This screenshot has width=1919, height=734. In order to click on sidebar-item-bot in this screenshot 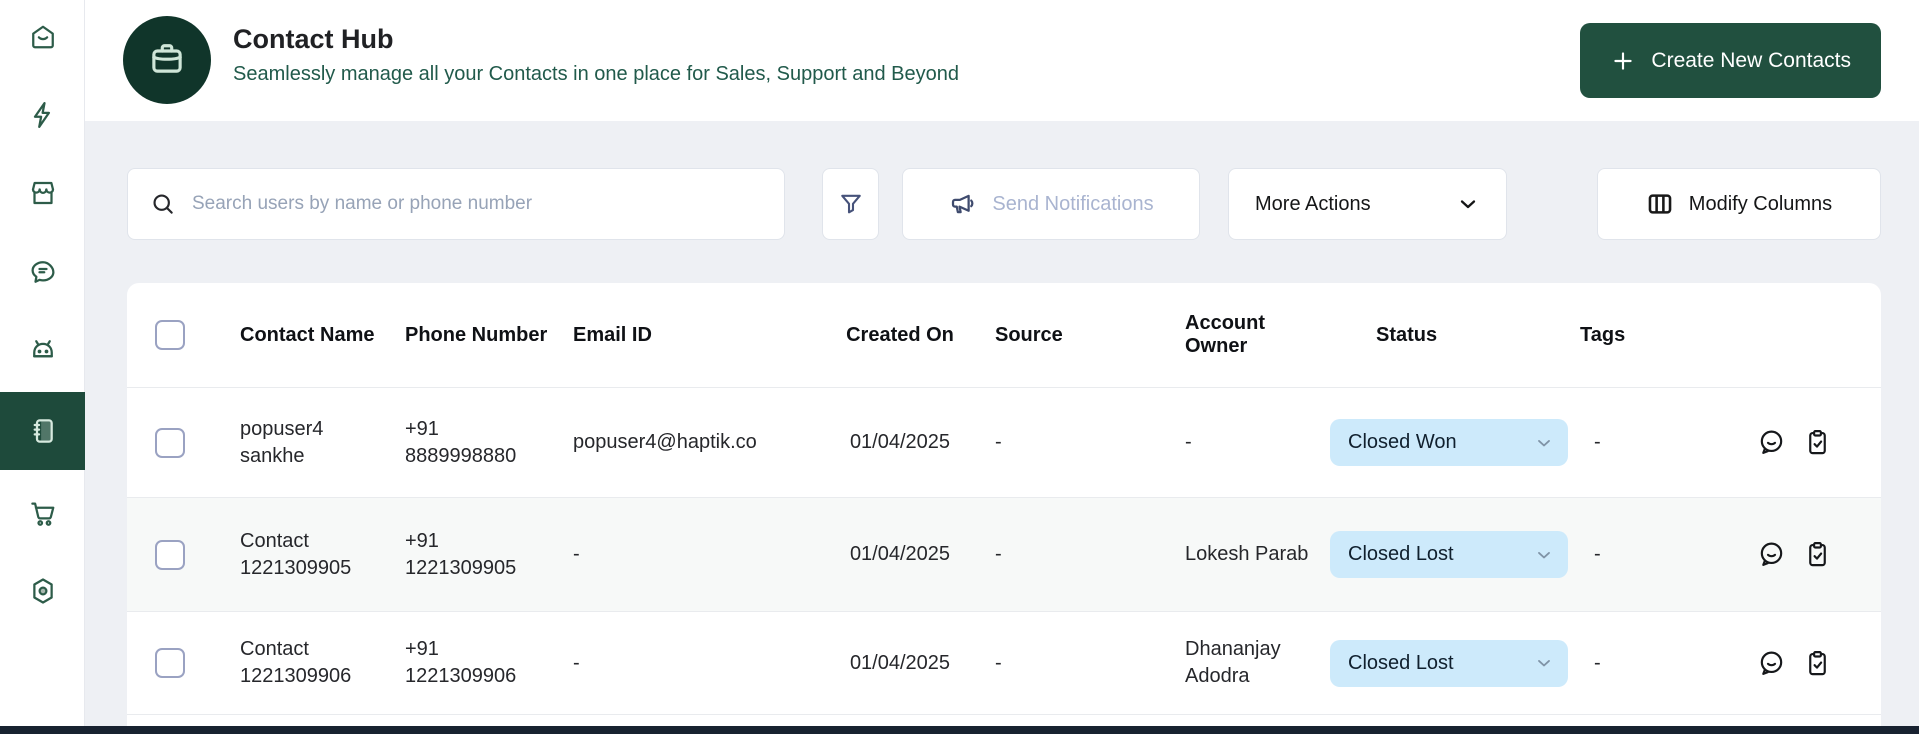, I will do `click(42, 350)`.